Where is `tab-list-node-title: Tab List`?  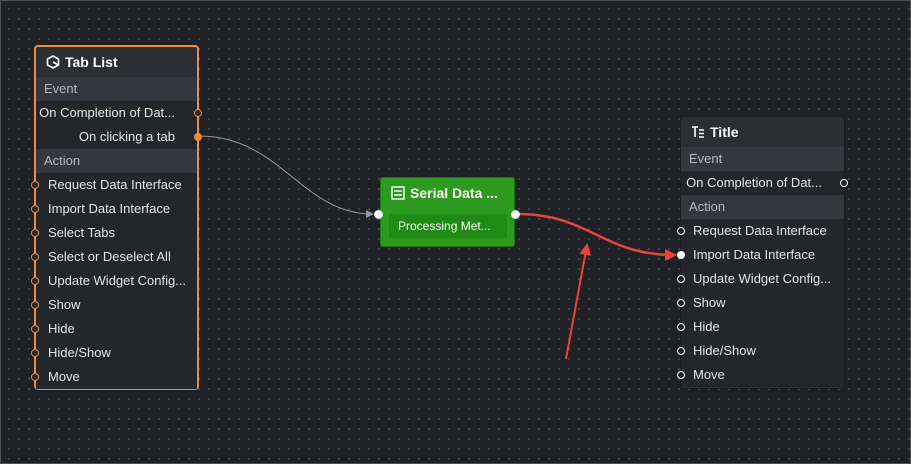
tab-list-node-title: Tab List is located at coordinates (91, 62).